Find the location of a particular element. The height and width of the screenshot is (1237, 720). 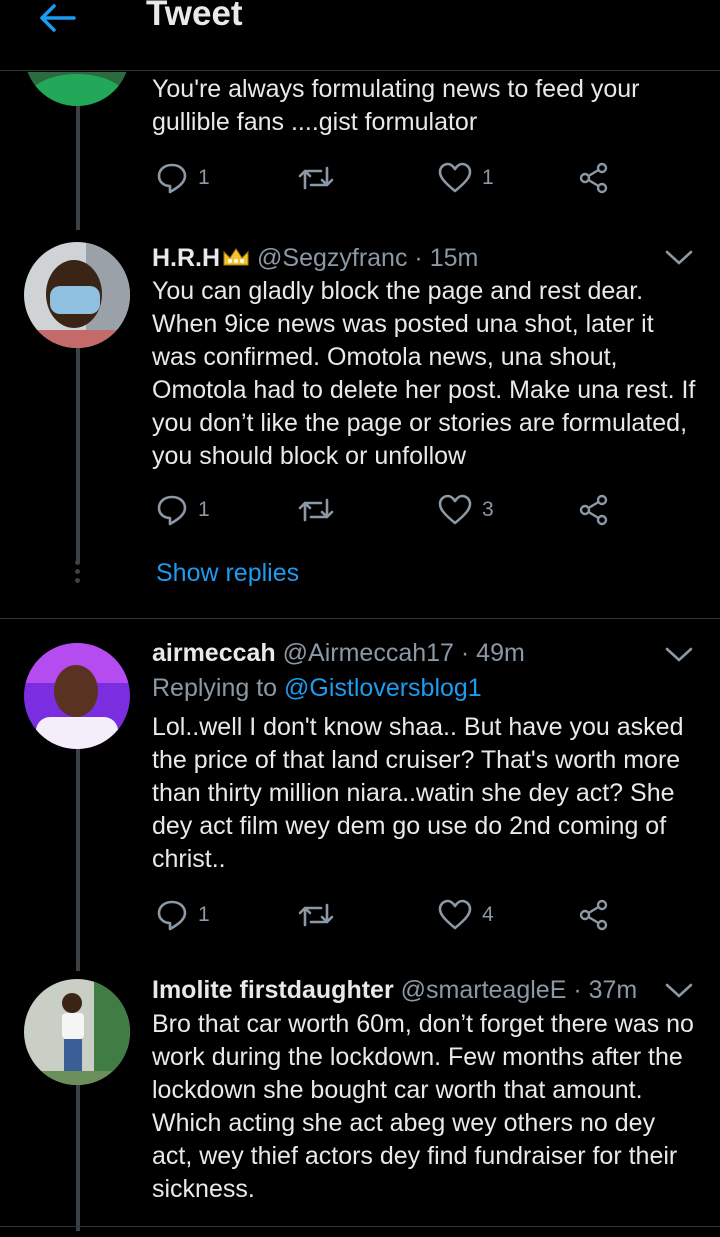

replying-to: Replying to @Gistloversblog1 is located at coordinates (317, 688).